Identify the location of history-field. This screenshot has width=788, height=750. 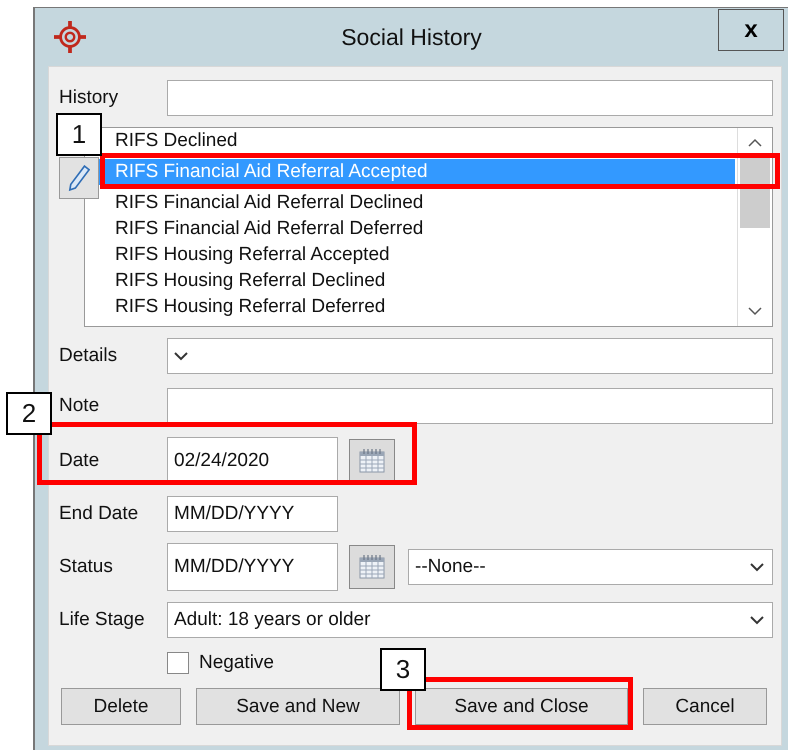
(470, 98).